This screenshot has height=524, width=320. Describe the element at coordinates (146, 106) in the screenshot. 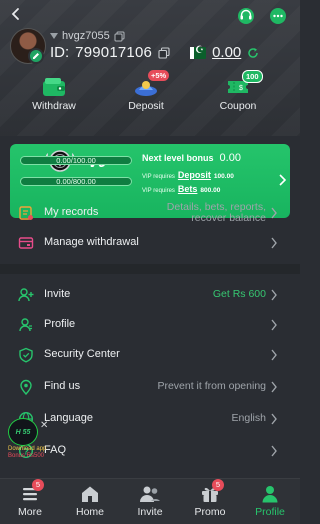

I see `deposit-label: Deposit` at that location.